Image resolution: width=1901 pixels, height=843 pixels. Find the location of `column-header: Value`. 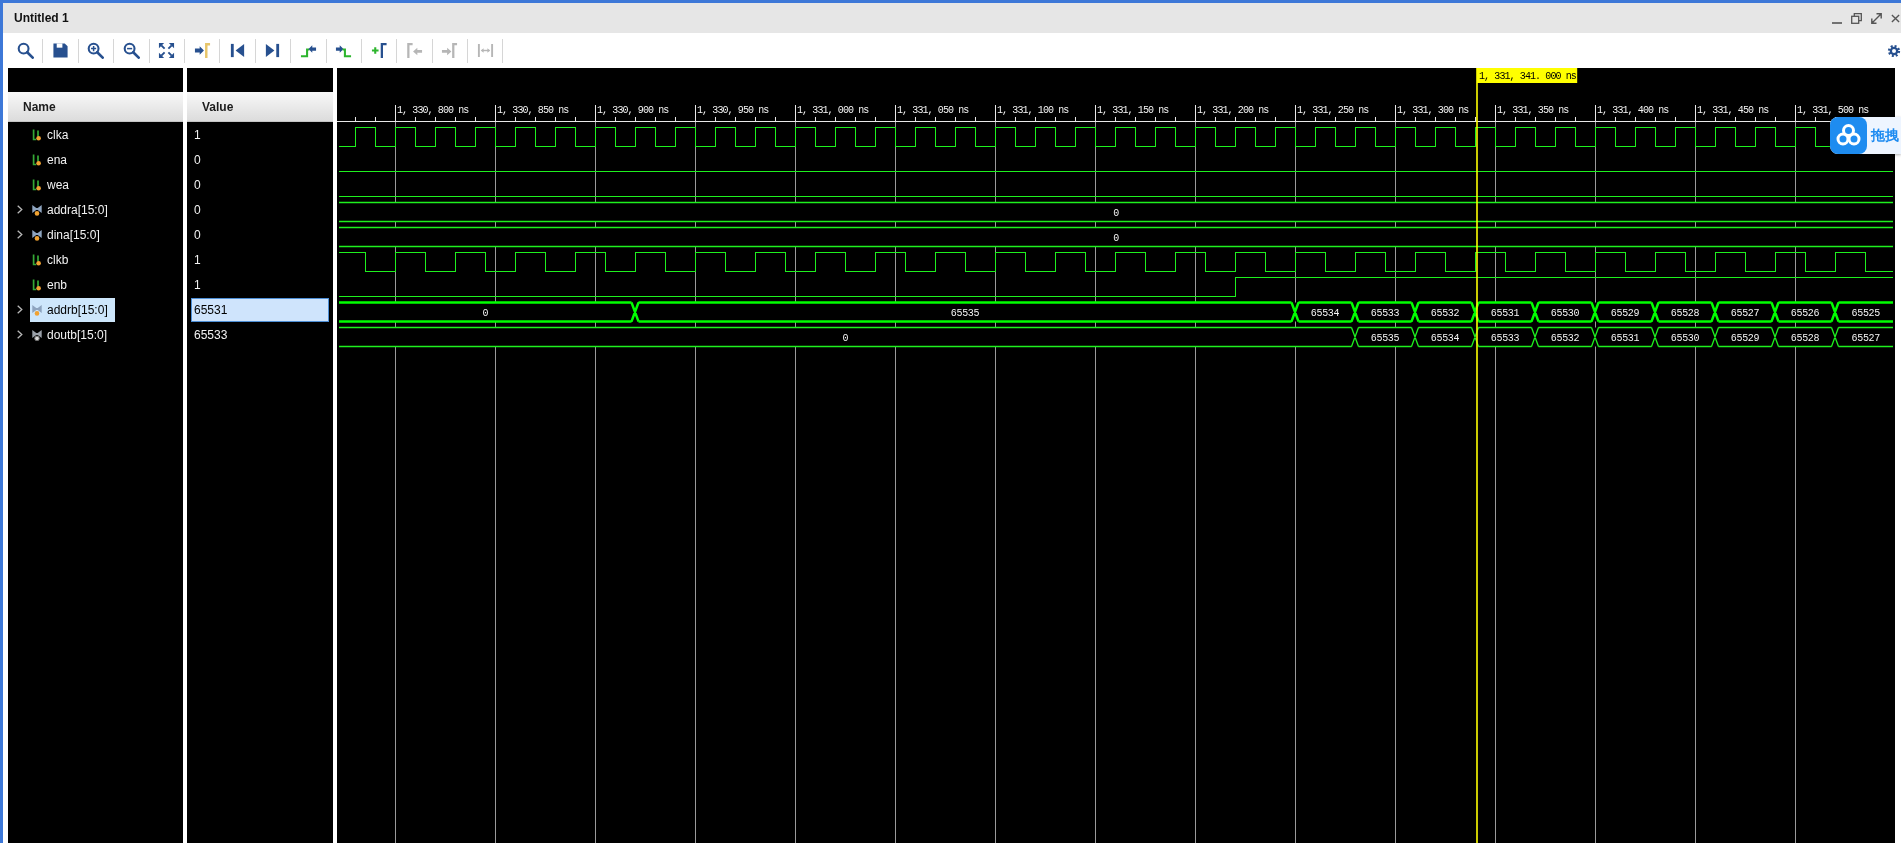

column-header: Value is located at coordinates (260, 107).